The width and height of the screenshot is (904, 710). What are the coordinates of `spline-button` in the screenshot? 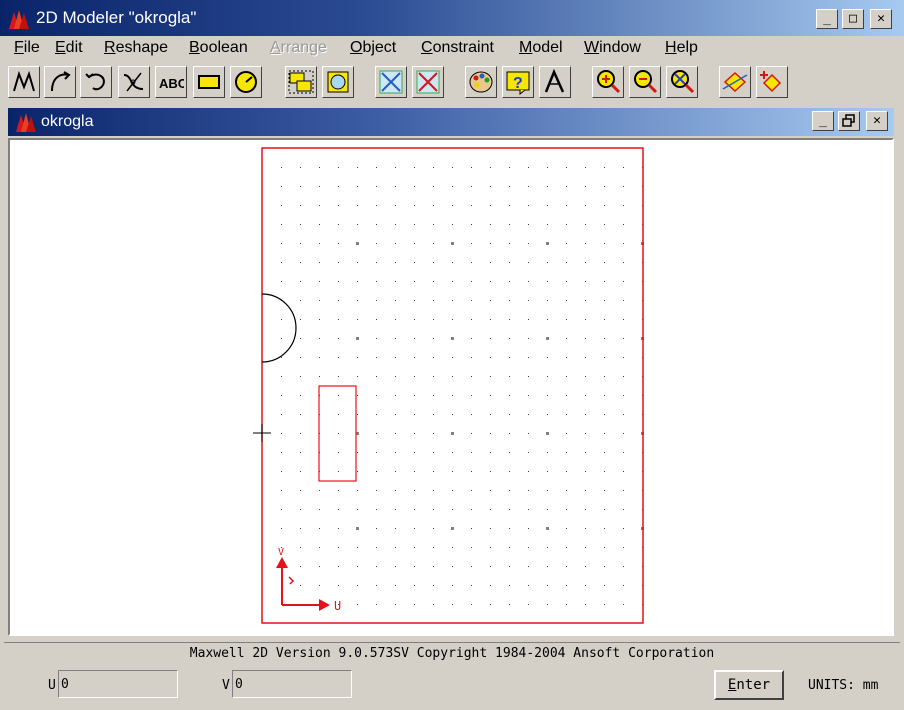 It's located at (134, 82).